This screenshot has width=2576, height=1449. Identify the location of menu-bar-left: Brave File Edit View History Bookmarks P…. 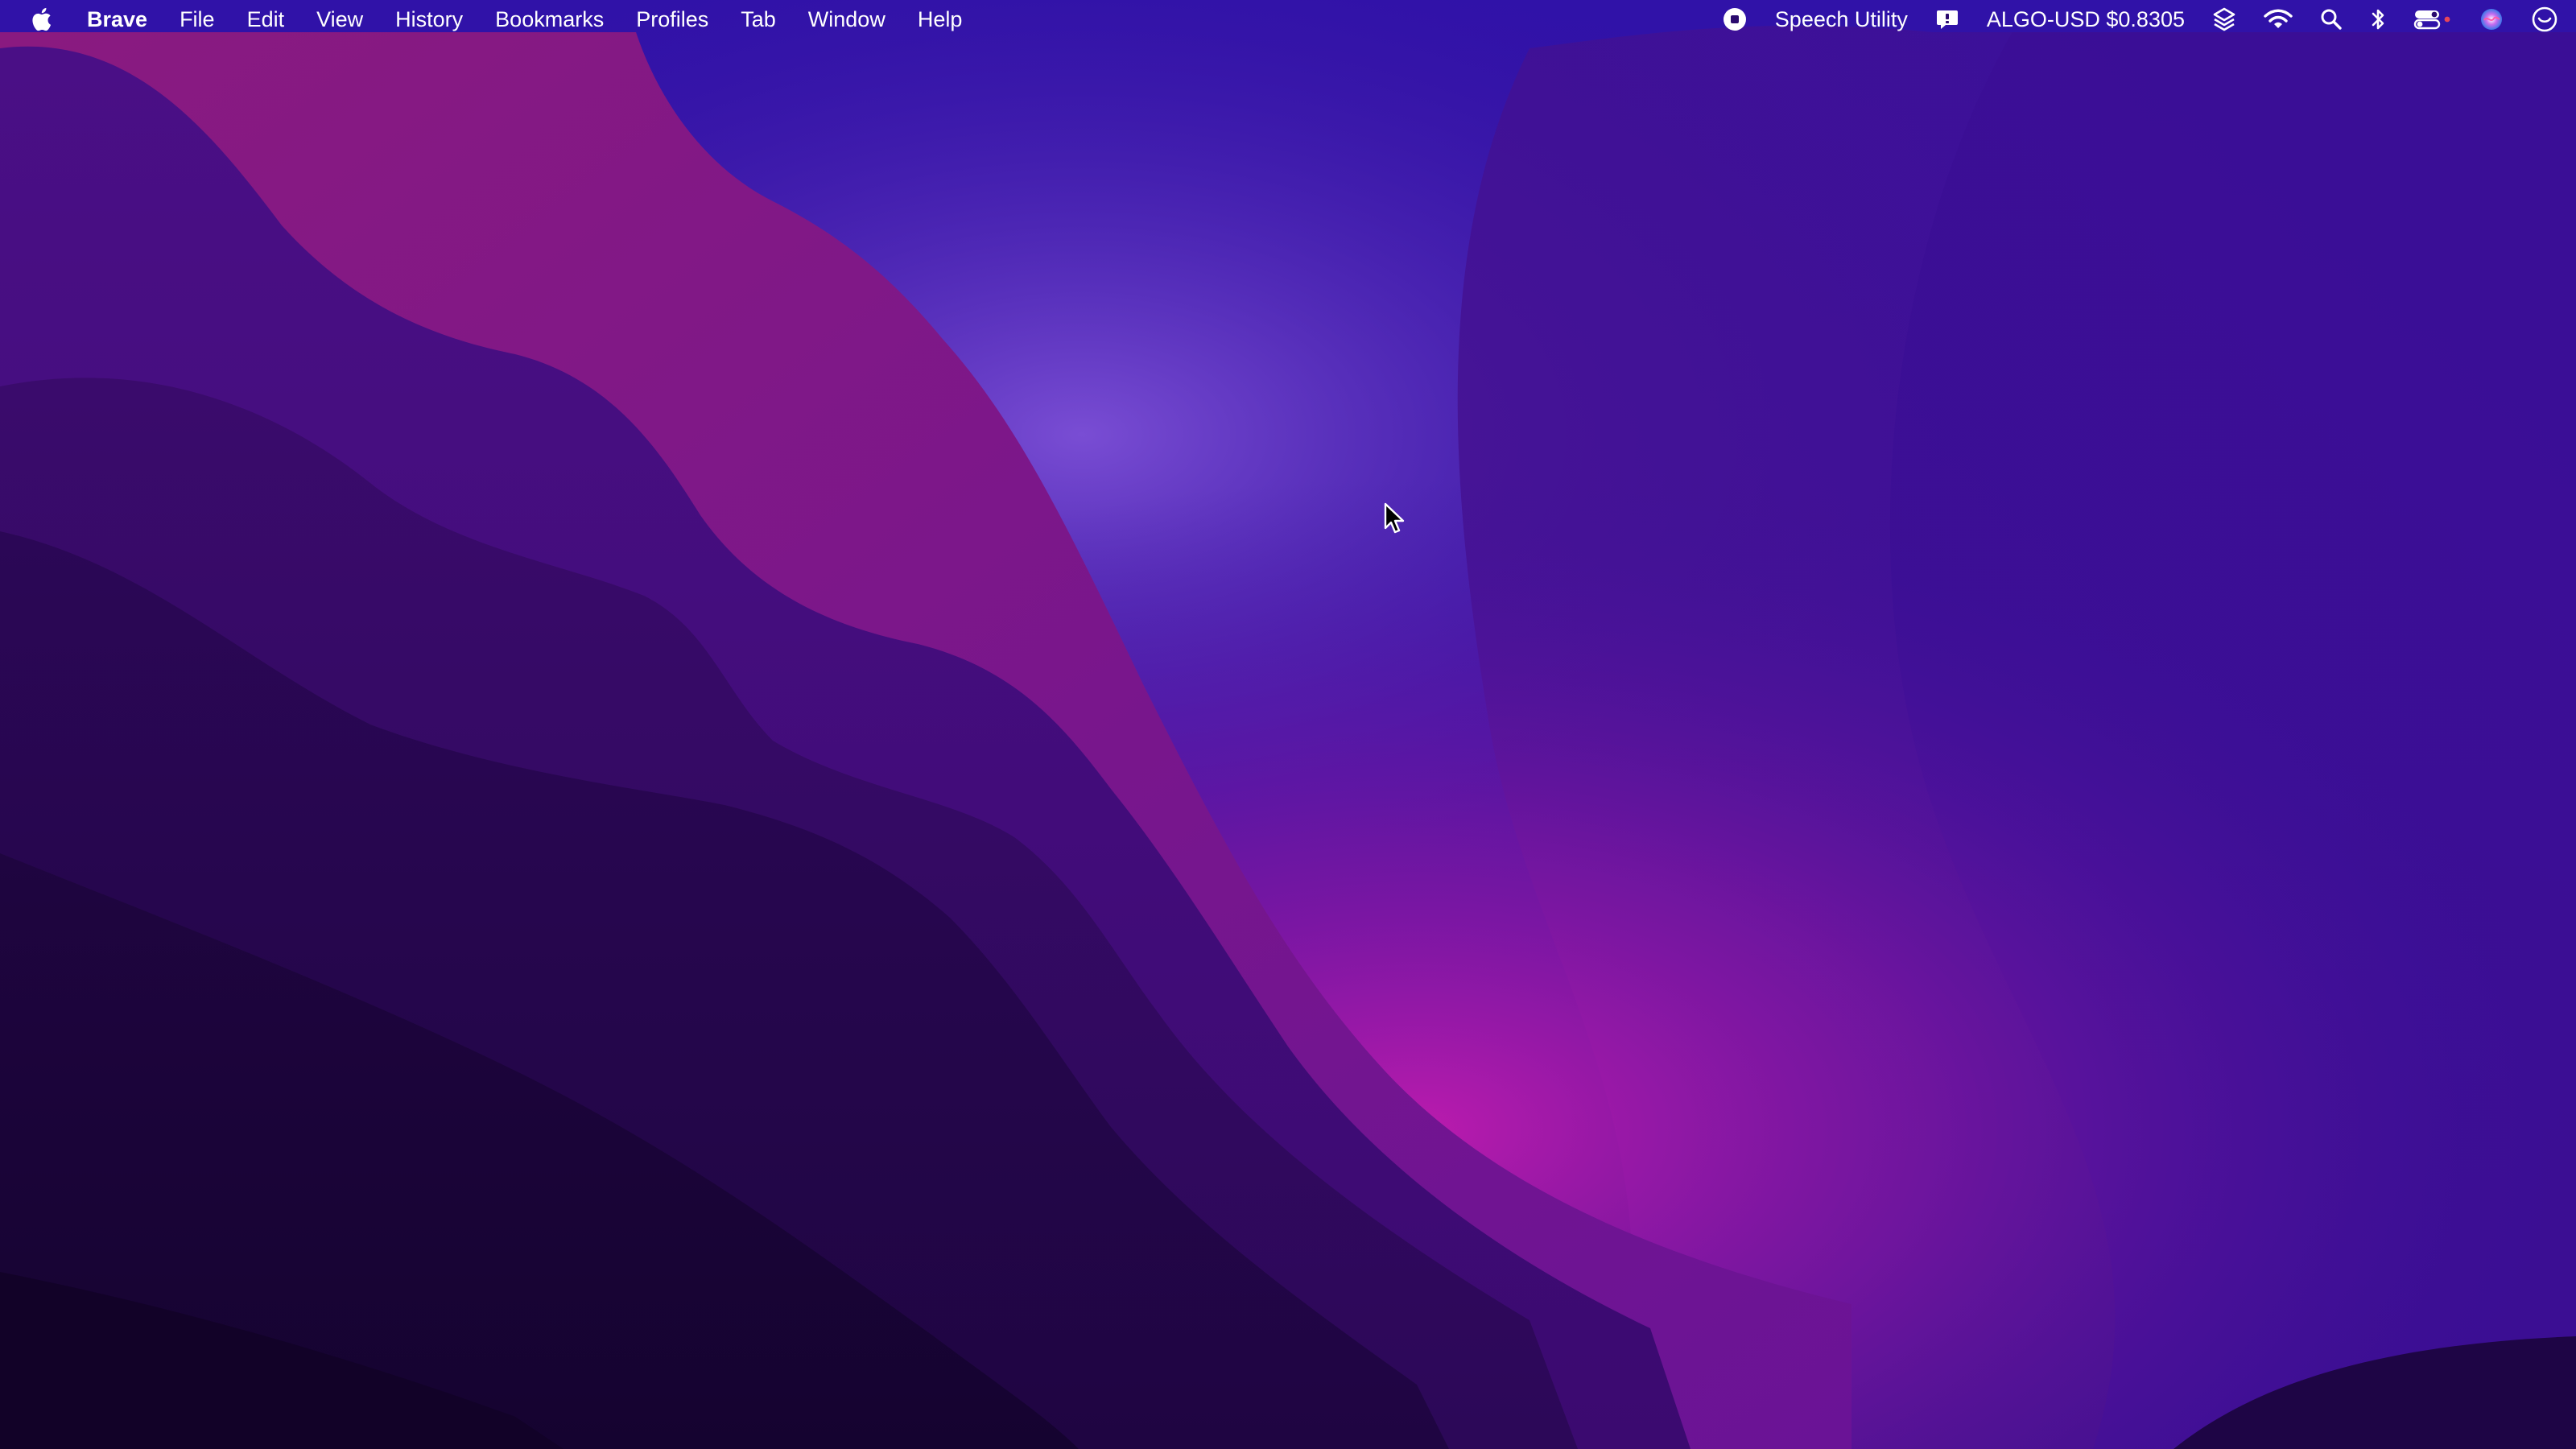
(497, 19).